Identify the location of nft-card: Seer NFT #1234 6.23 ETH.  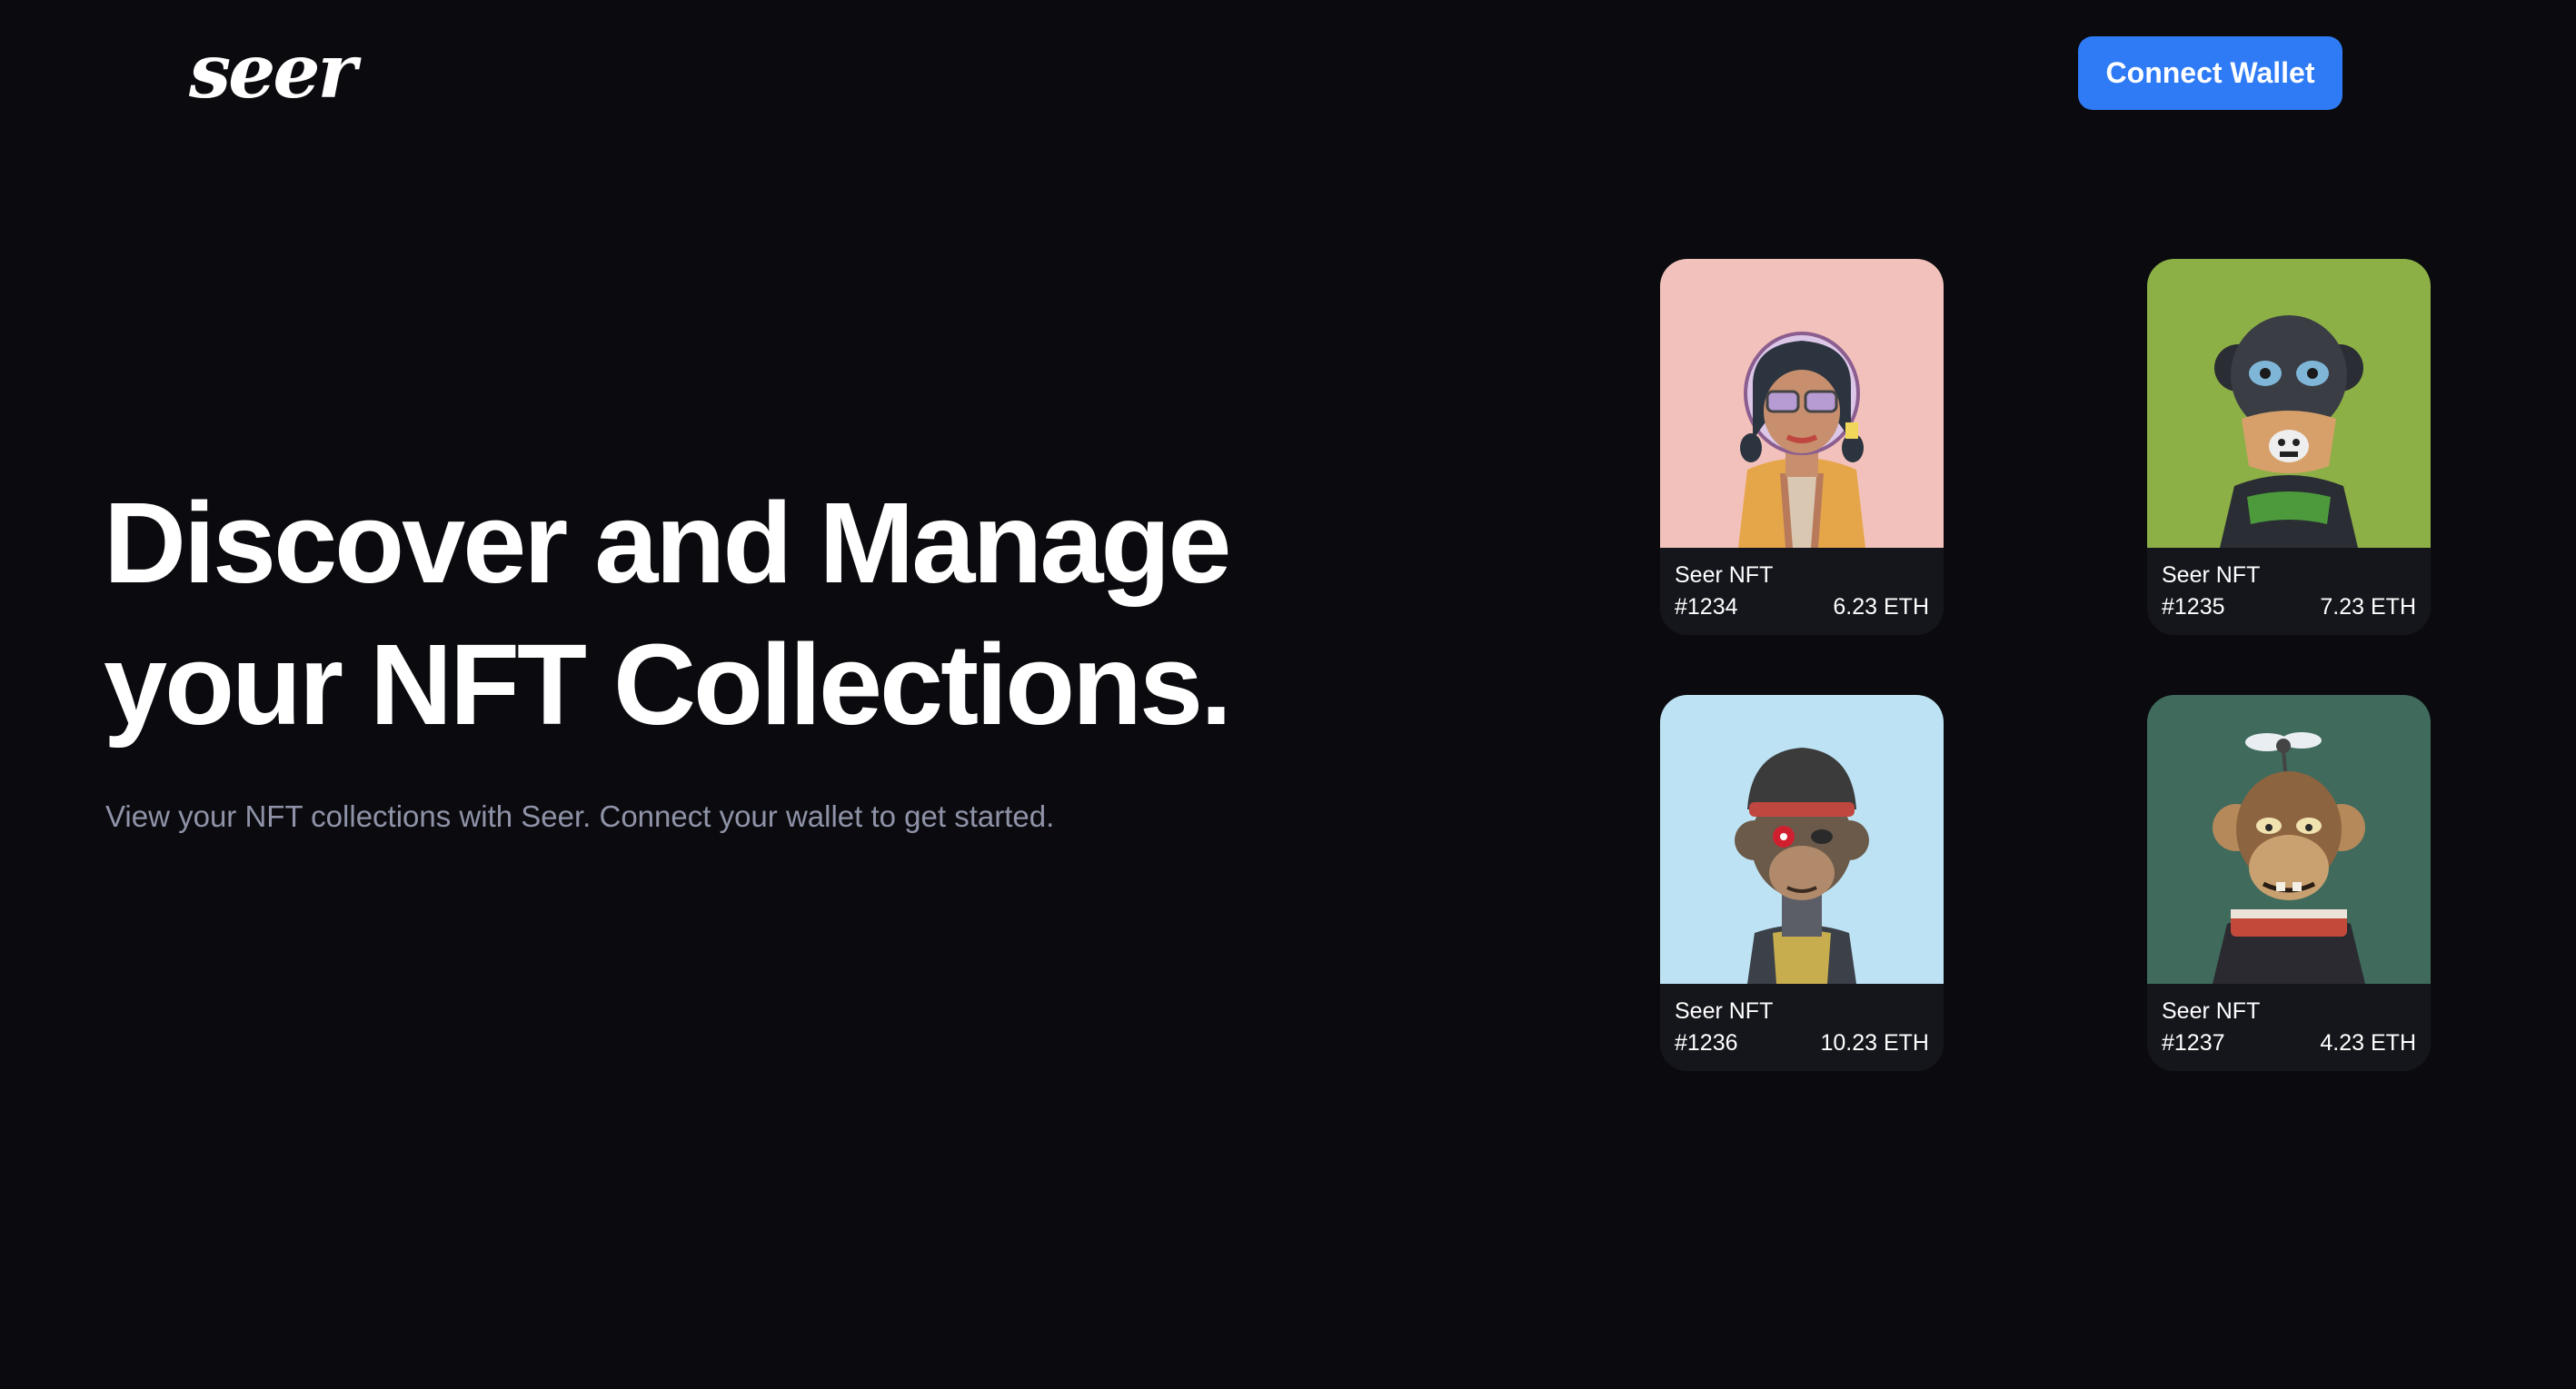
(1802, 447).